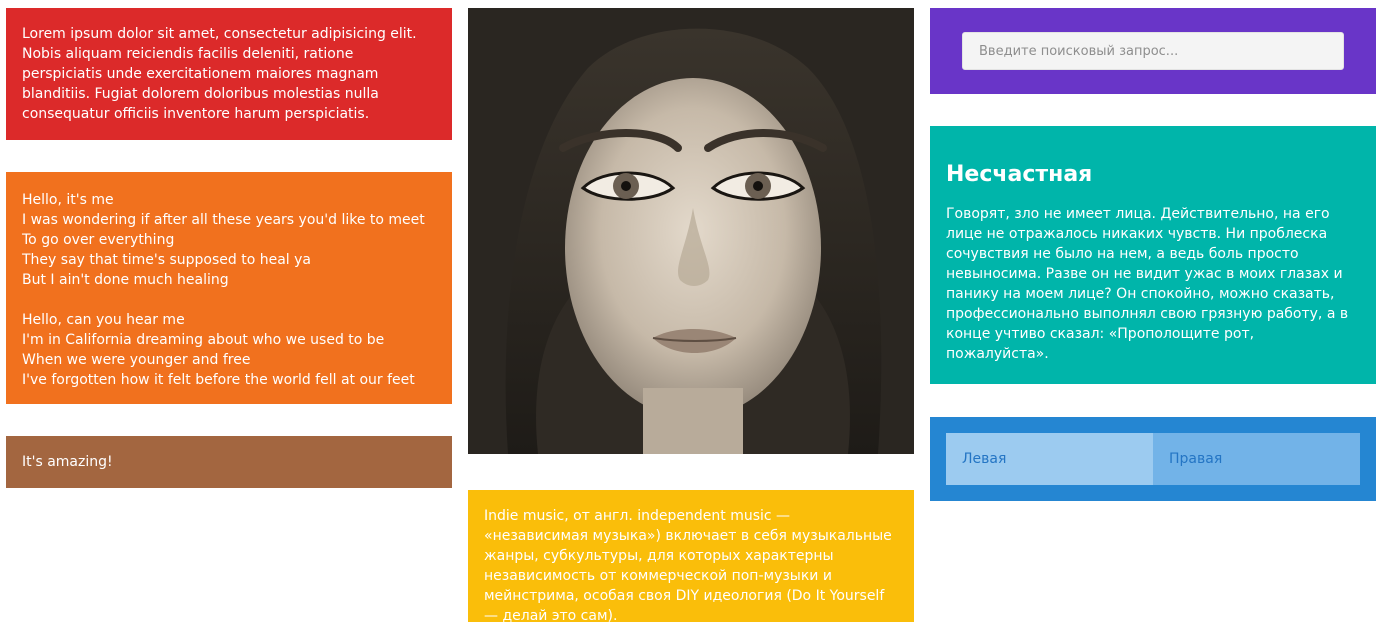  Describe the element at coordinates (98, 240) in the screenshot. I see `lyrics-line: To go over everything` at that location.